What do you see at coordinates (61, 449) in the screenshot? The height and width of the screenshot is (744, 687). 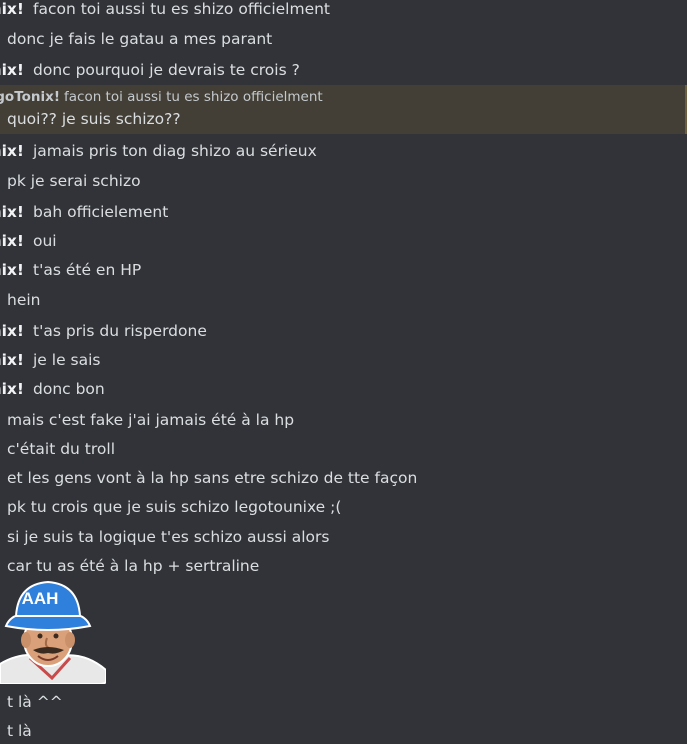 I see `message-text: c'était du troll` at bounding box center [61, 449].